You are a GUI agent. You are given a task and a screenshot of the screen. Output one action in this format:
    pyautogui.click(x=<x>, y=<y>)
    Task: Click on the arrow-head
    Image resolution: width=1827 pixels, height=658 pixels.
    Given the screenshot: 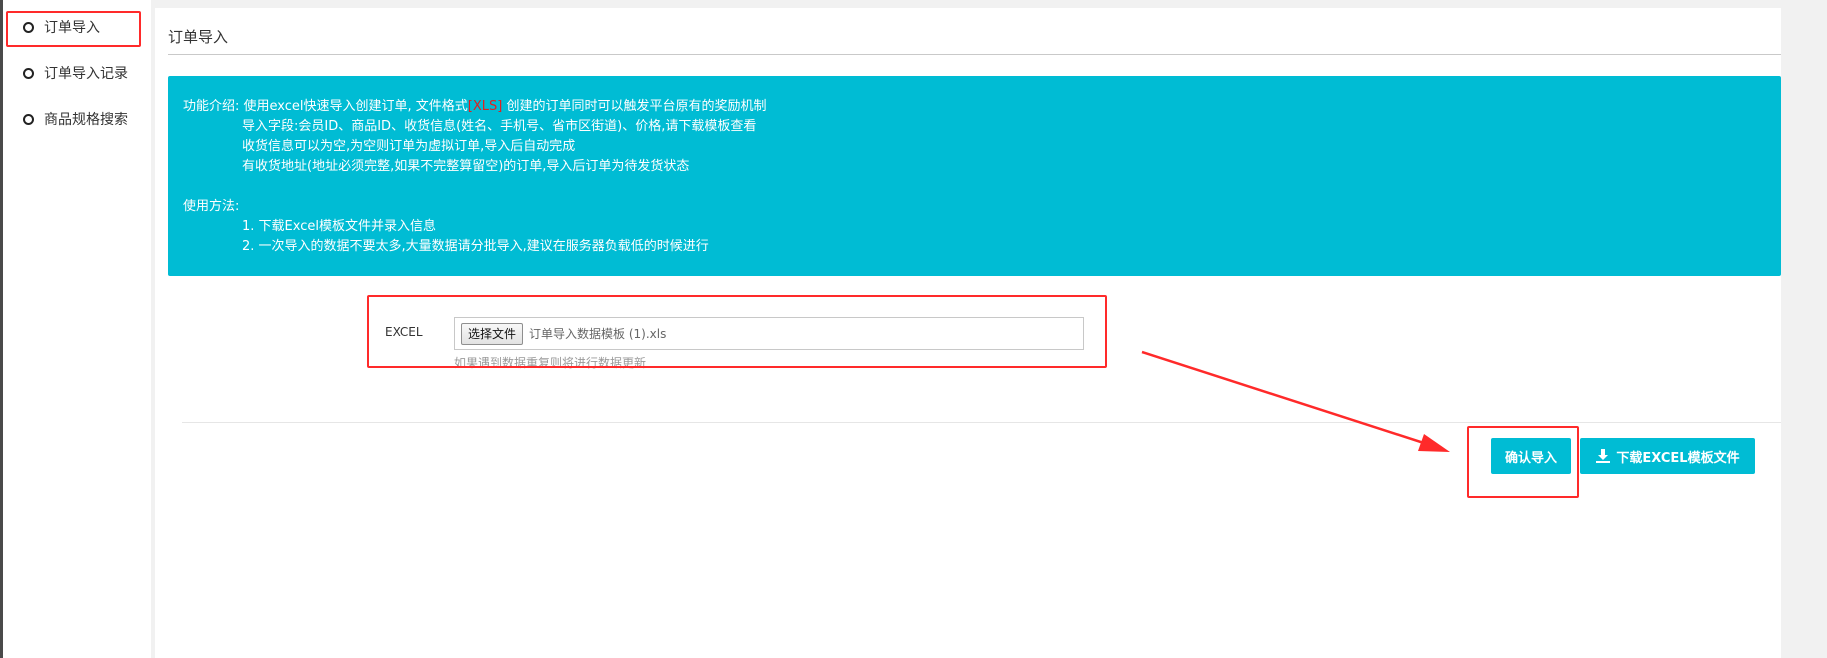 What is the action you would take?
    pyautogui.click(x=1434, y=443)
    